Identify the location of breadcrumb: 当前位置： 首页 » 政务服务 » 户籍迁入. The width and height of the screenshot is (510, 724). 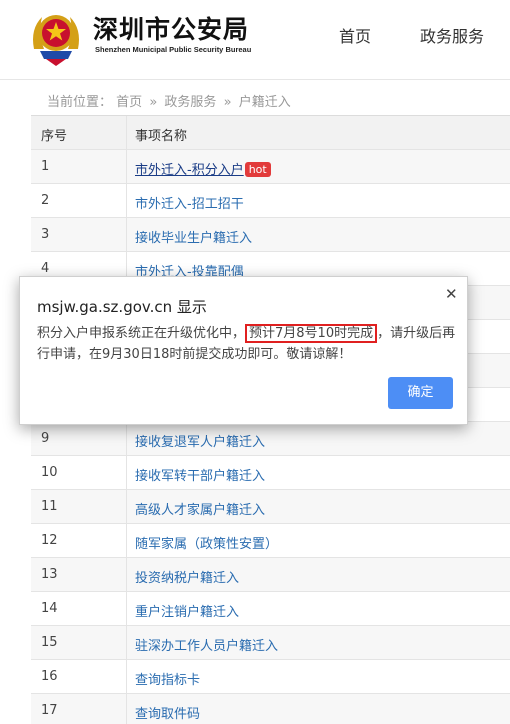
(169, 100).